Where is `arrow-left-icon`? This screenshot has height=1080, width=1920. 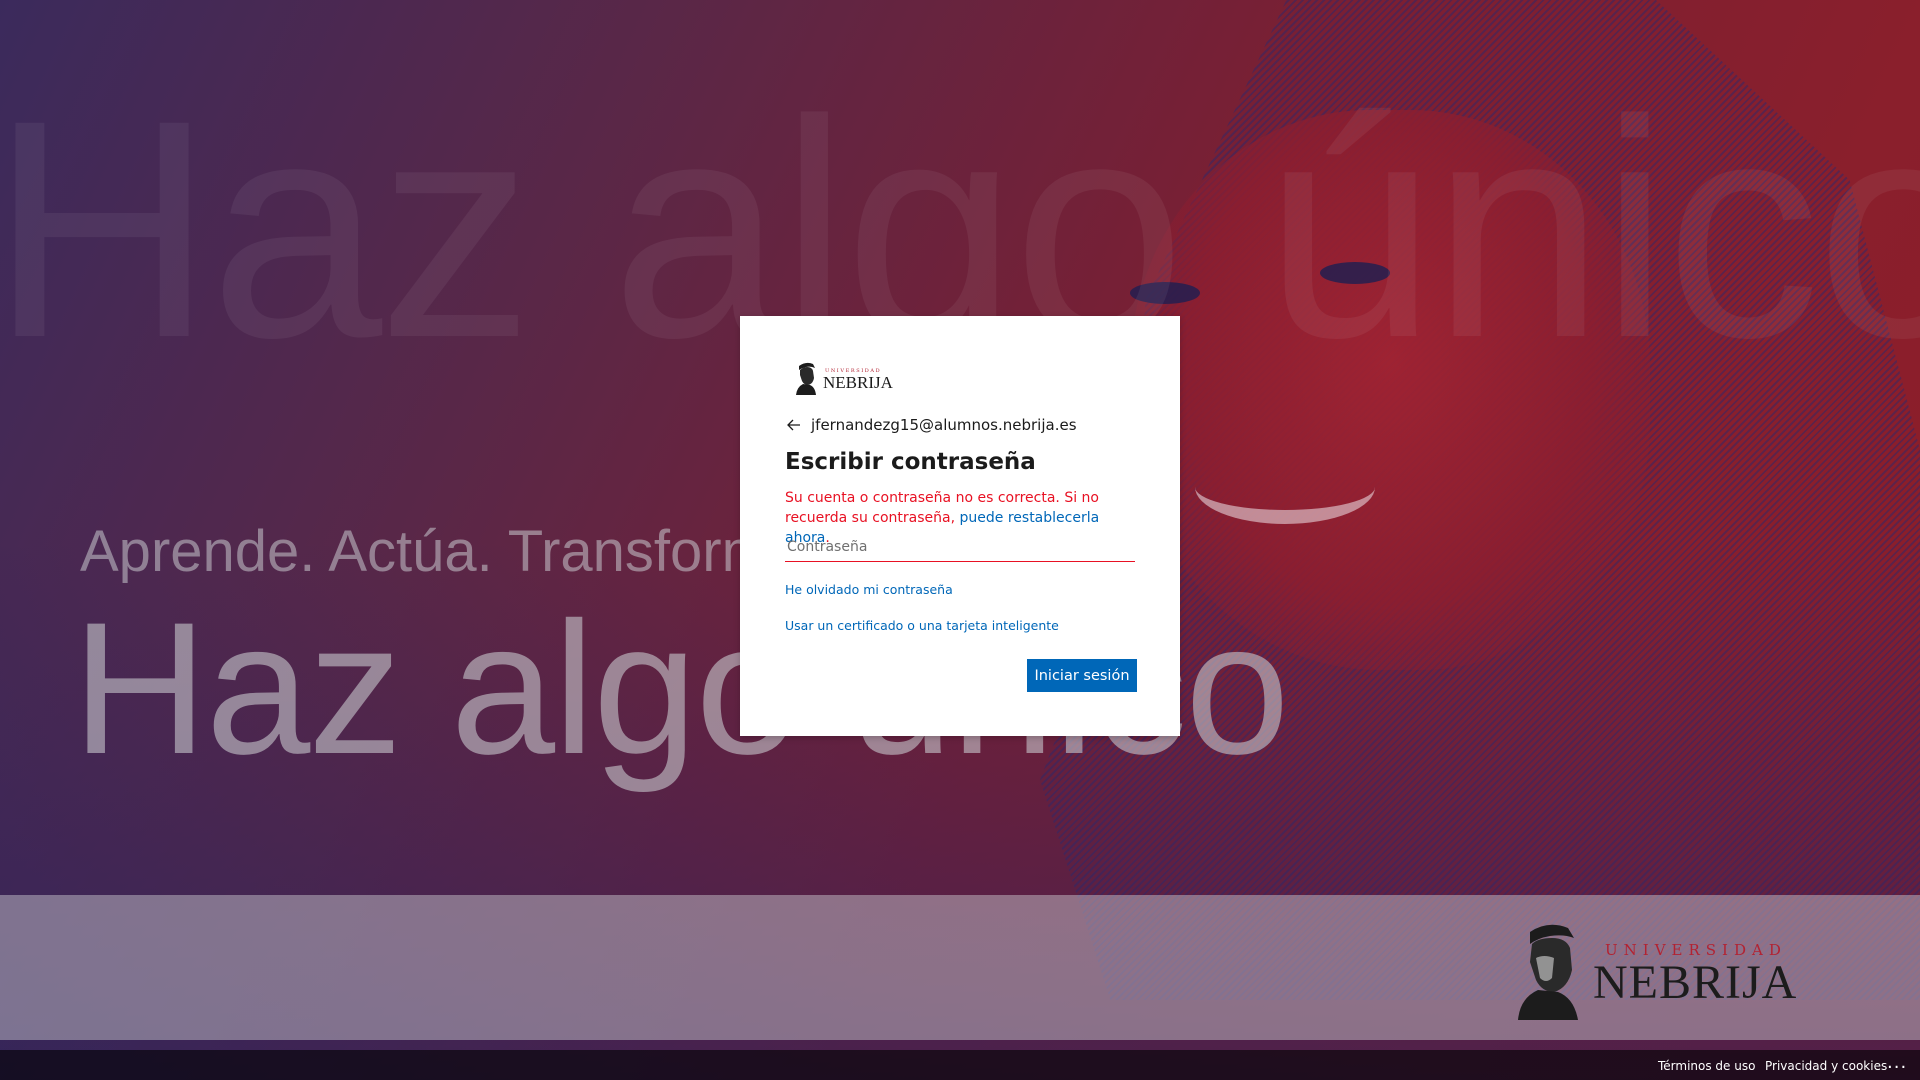
arrow-left-icon is located at coordinates (794, 425).